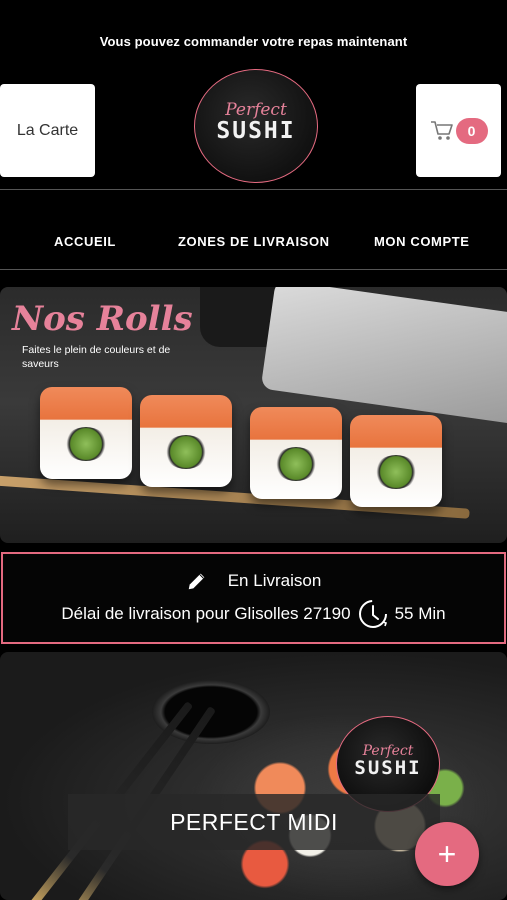 The image size is (507, 900). Describe the element at coordinates (256, 110) in the screenshot. I see `logo-perfect-text: Perfect` at that location.